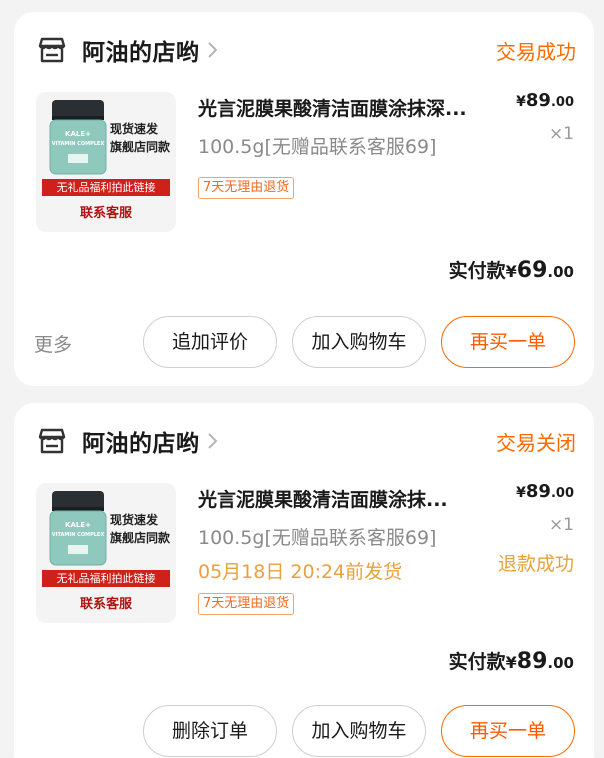  What do you see at coordinates (536, 562) in the screenshot?
I see `refund-status: 退款成功` at bounding box center [536, 562].